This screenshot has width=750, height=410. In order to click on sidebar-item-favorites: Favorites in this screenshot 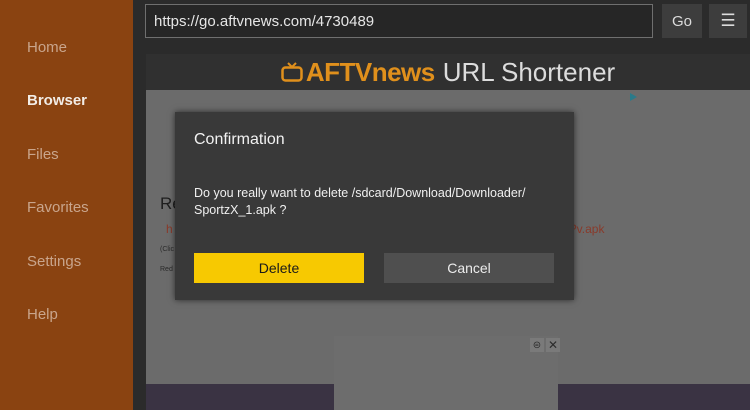, I will do `click(58, 207)`.